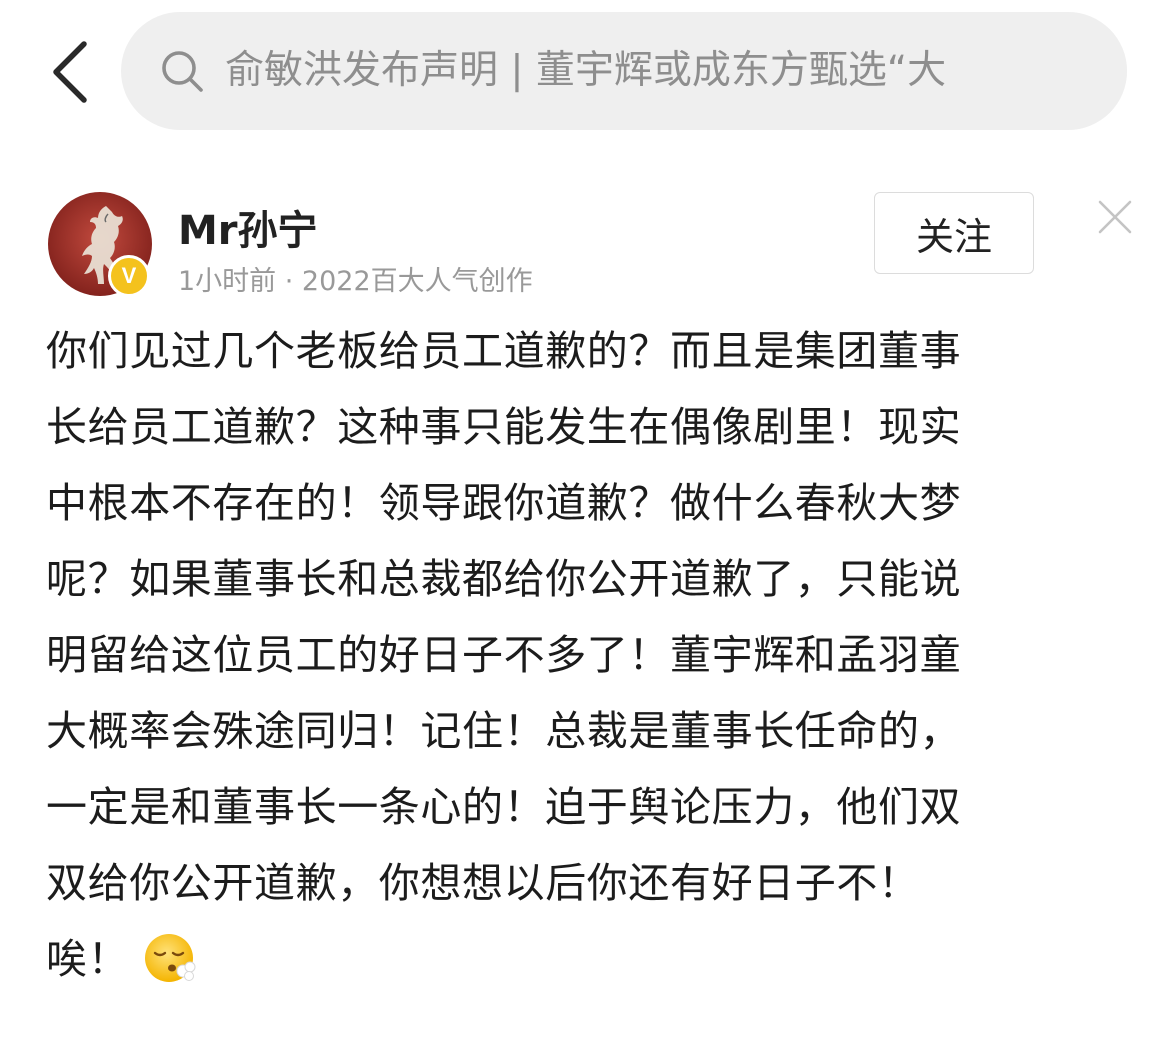  Describe the element at coordinates (504, 579) in the screenshot. I see `post-text-line: 呢？如果董事长和总裁都给你公开道歉了，只能说` at that location.